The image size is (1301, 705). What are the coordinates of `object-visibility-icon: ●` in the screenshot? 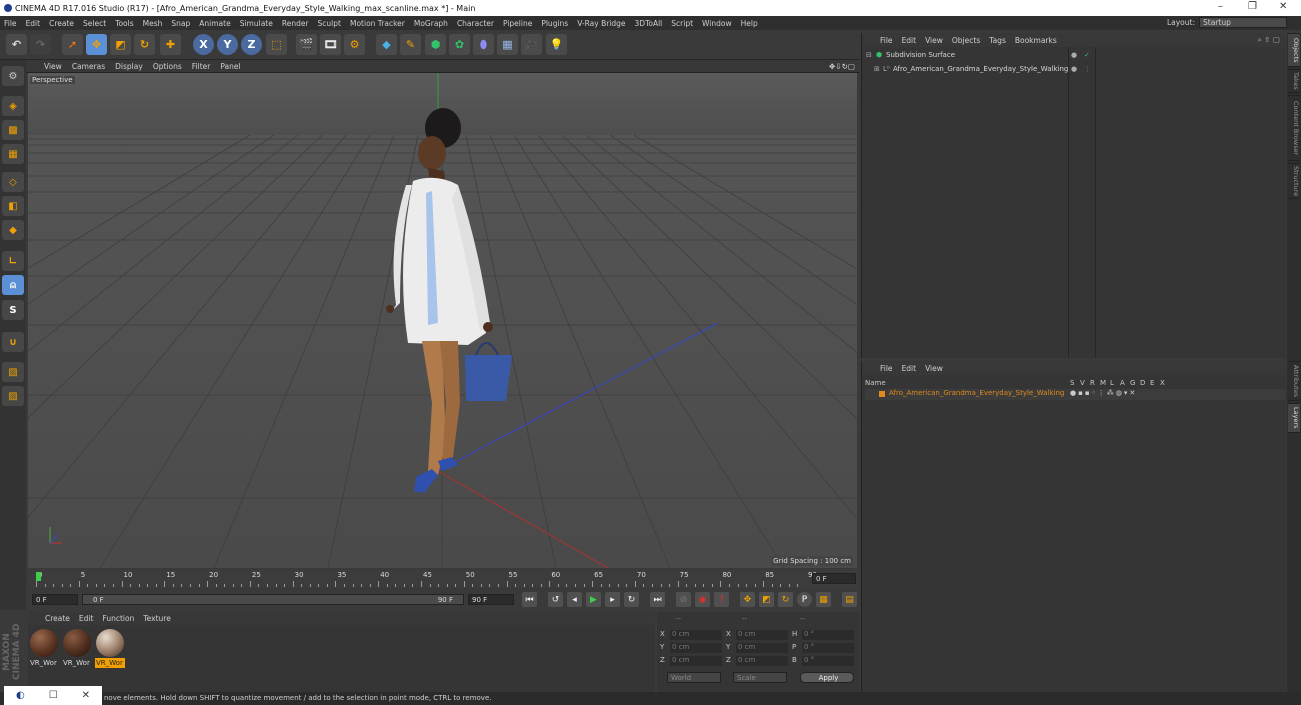 It's located at (1074, 69).